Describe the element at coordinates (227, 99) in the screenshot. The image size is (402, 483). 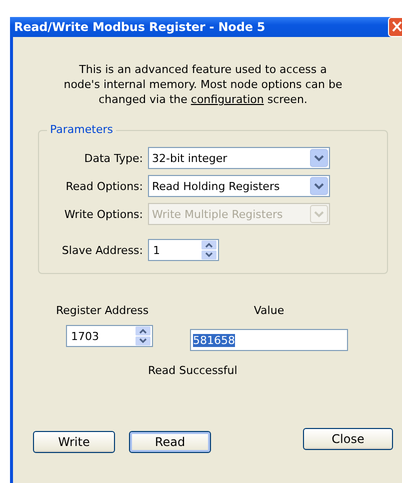
I see `configuration-link: configuration` at that location.